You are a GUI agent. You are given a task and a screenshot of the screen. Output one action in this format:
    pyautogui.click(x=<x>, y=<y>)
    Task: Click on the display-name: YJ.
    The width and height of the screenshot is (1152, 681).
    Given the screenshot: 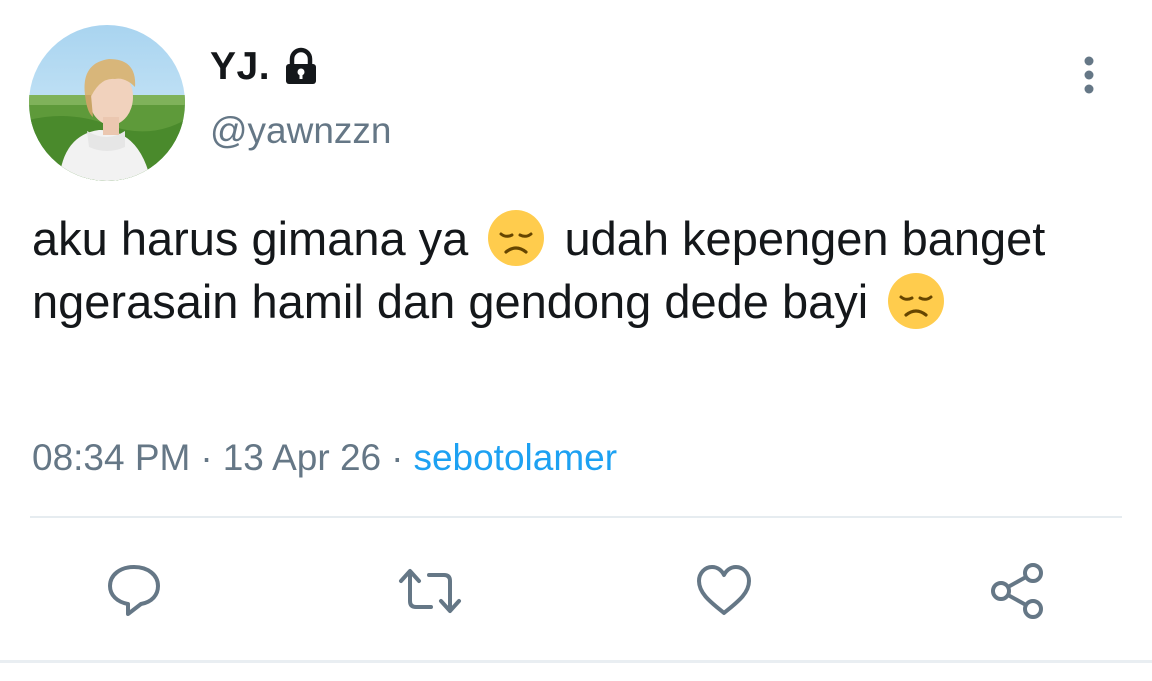 What is the action you would take?
    pyautogui.click(x=240, y=67)
    